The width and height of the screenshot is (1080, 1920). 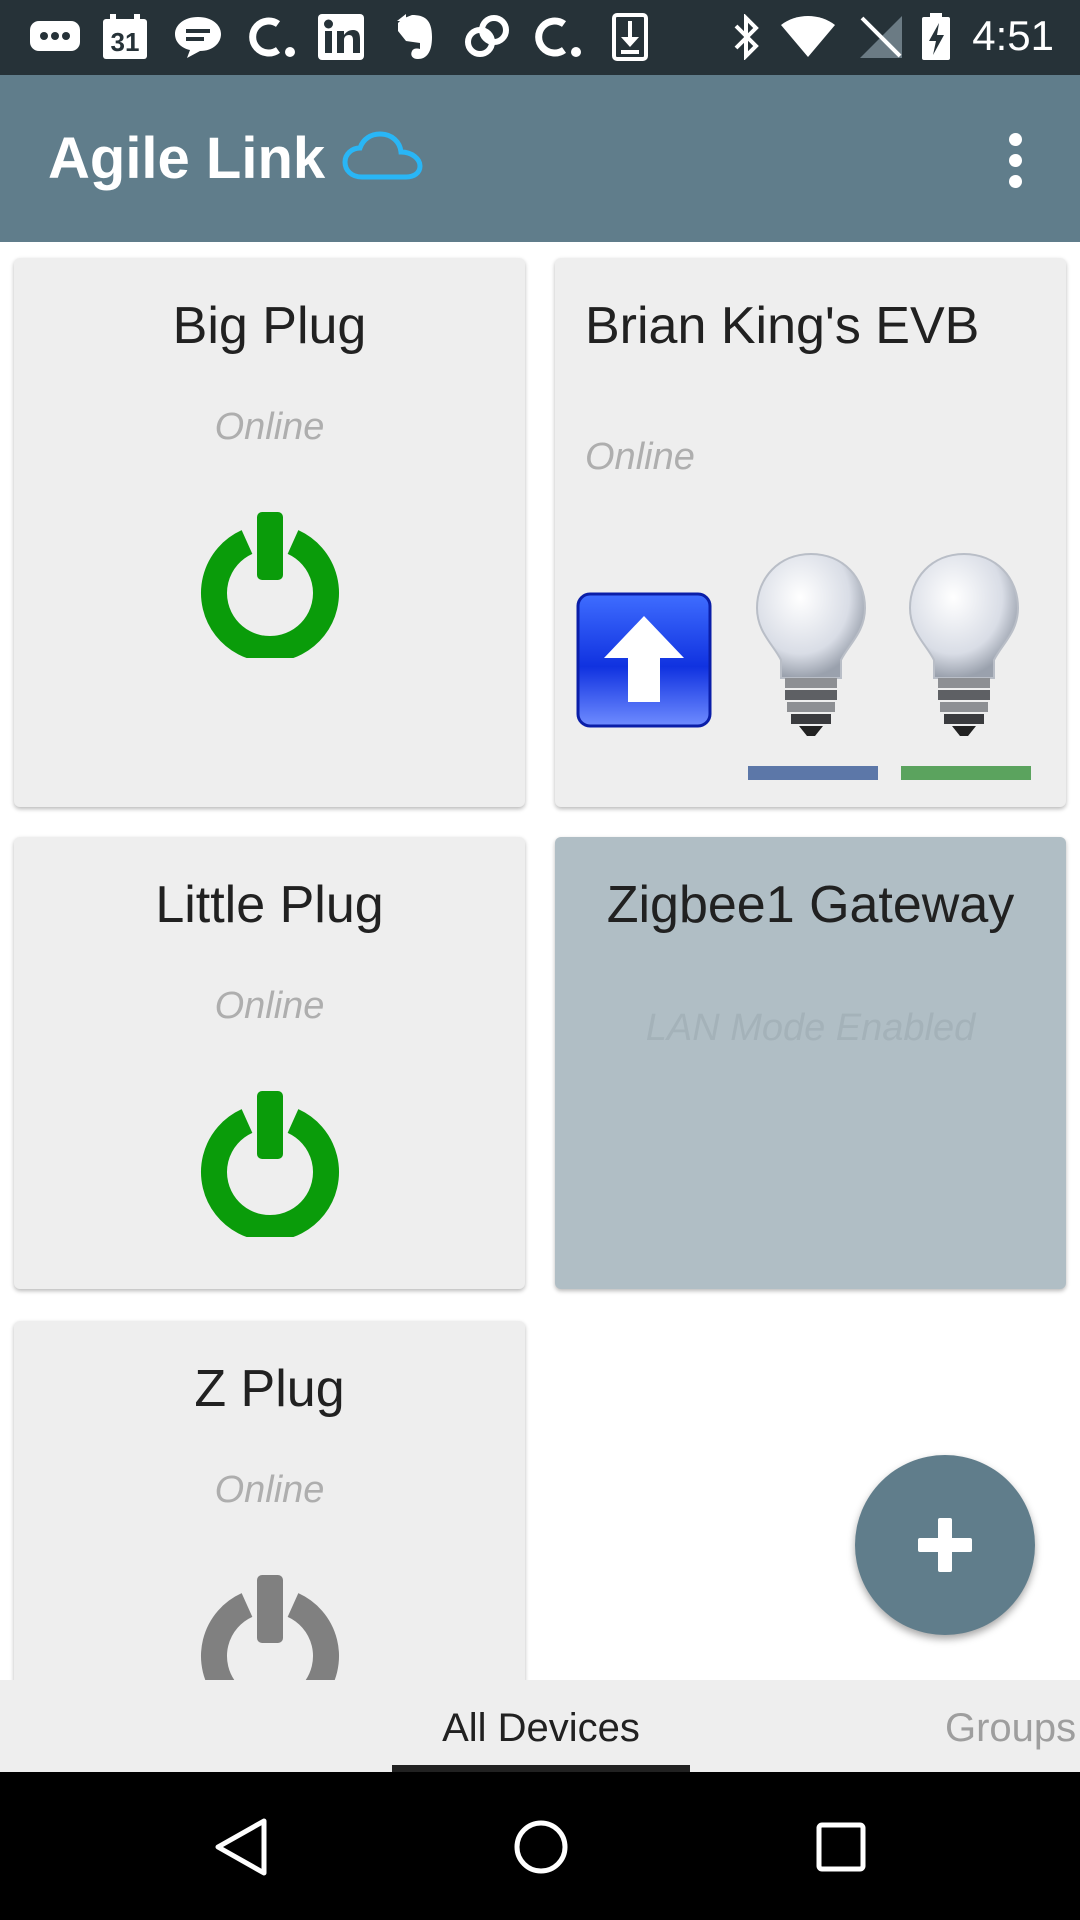 I want to click on status-bar: 31 4:51, so click(x=540, y=37).